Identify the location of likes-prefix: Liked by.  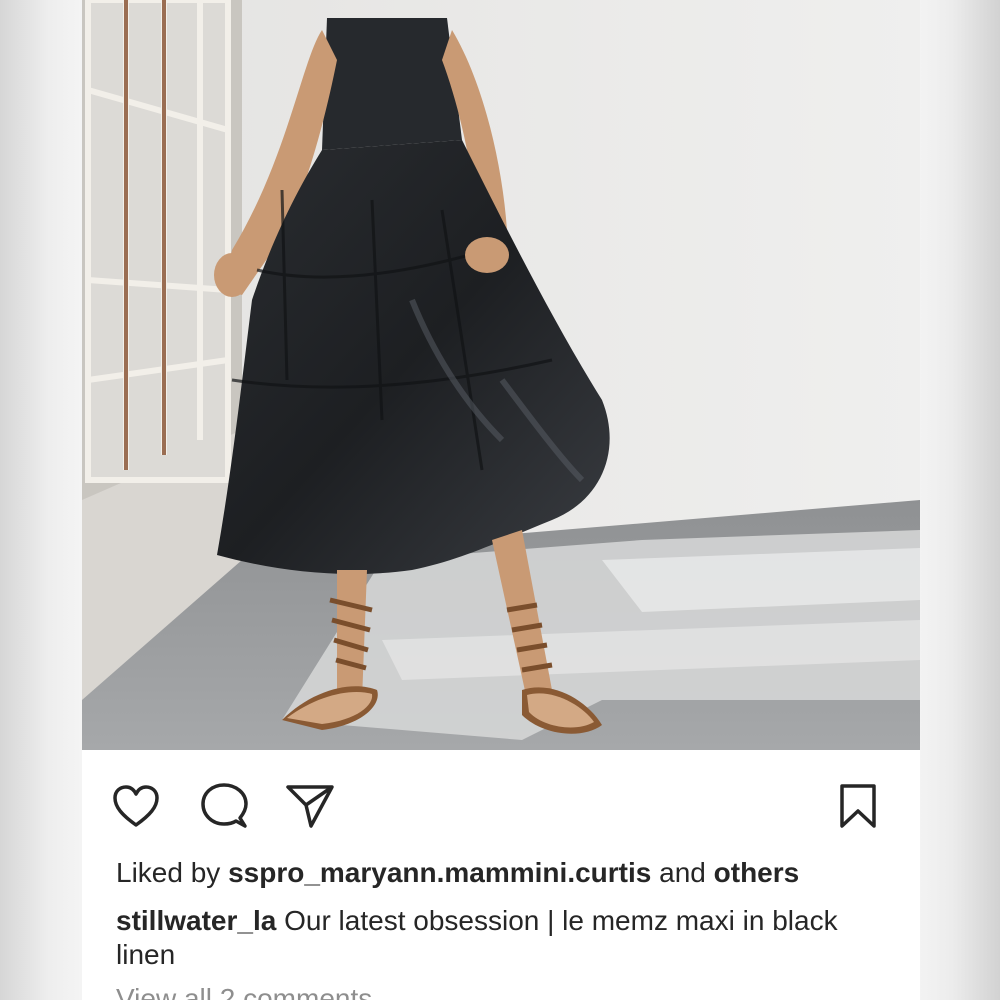
(172, 872).